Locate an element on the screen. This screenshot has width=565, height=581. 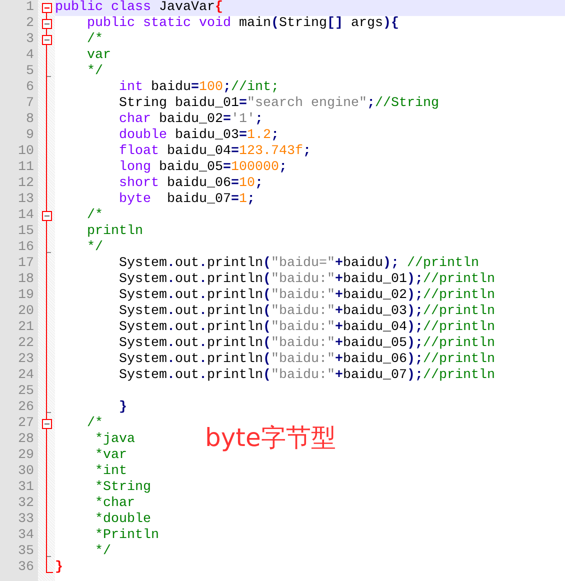
line-number: 17 is located at coordinates (26, 264).